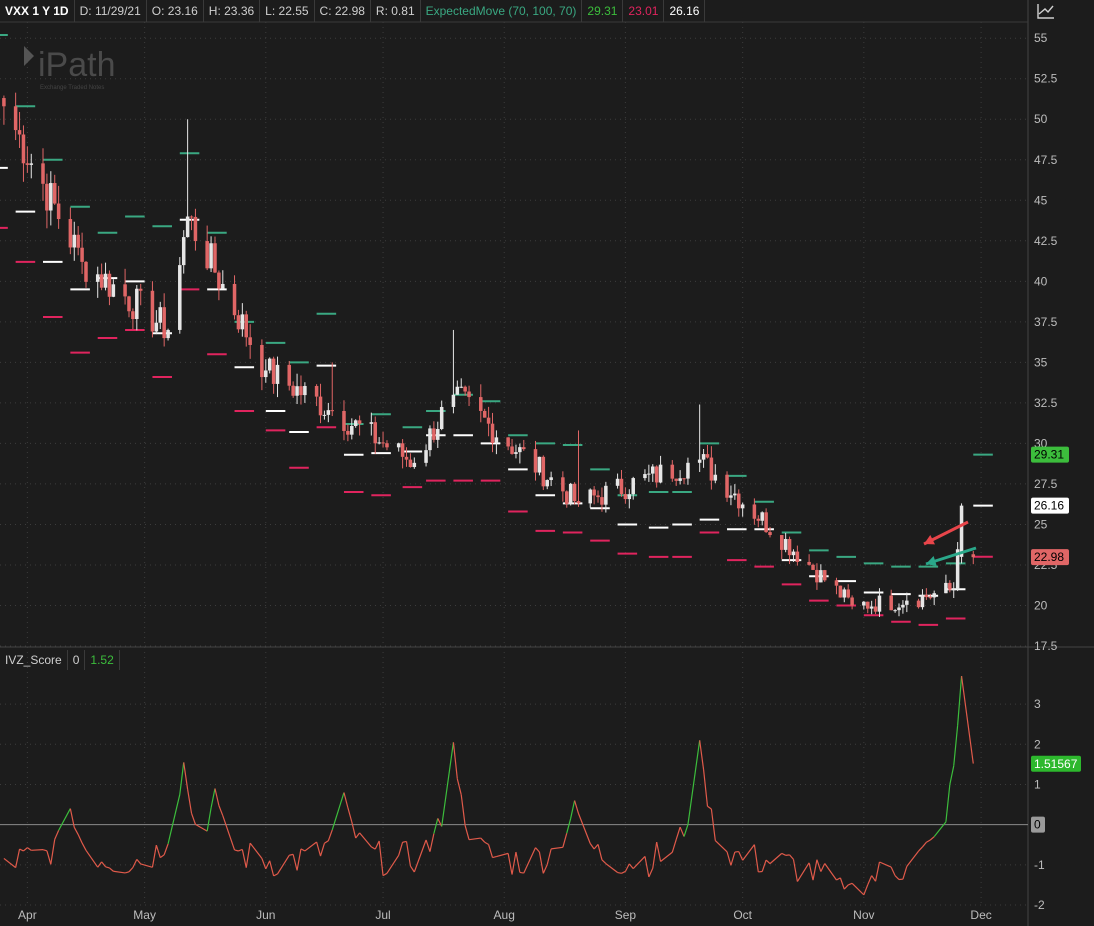 The height and width of the screenshot is (926, 1094). I want to click on osc-tick-label: -2, so click(1039, 905).